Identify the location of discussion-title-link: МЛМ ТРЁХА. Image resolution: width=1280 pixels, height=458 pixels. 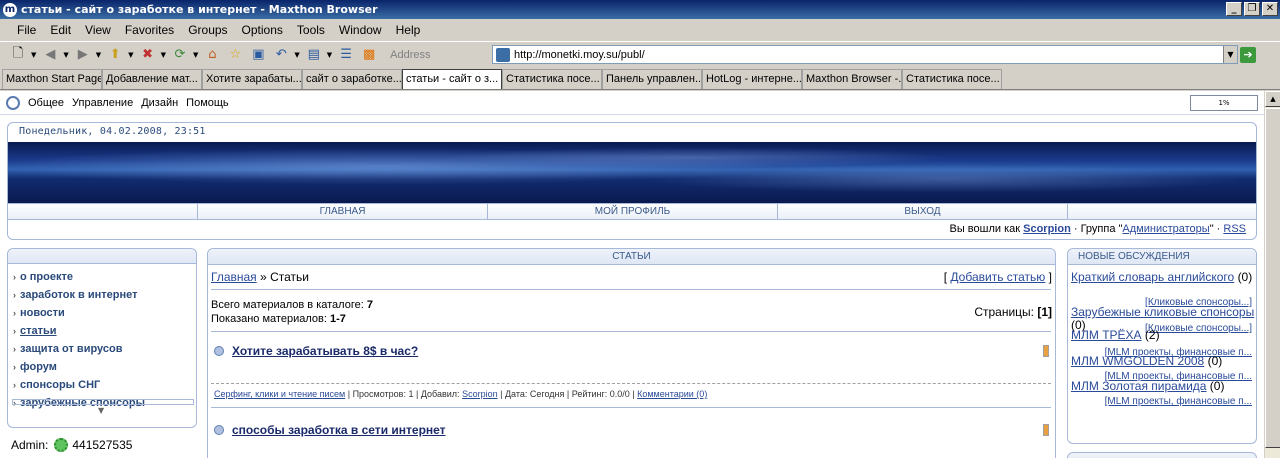
(1106, 335).